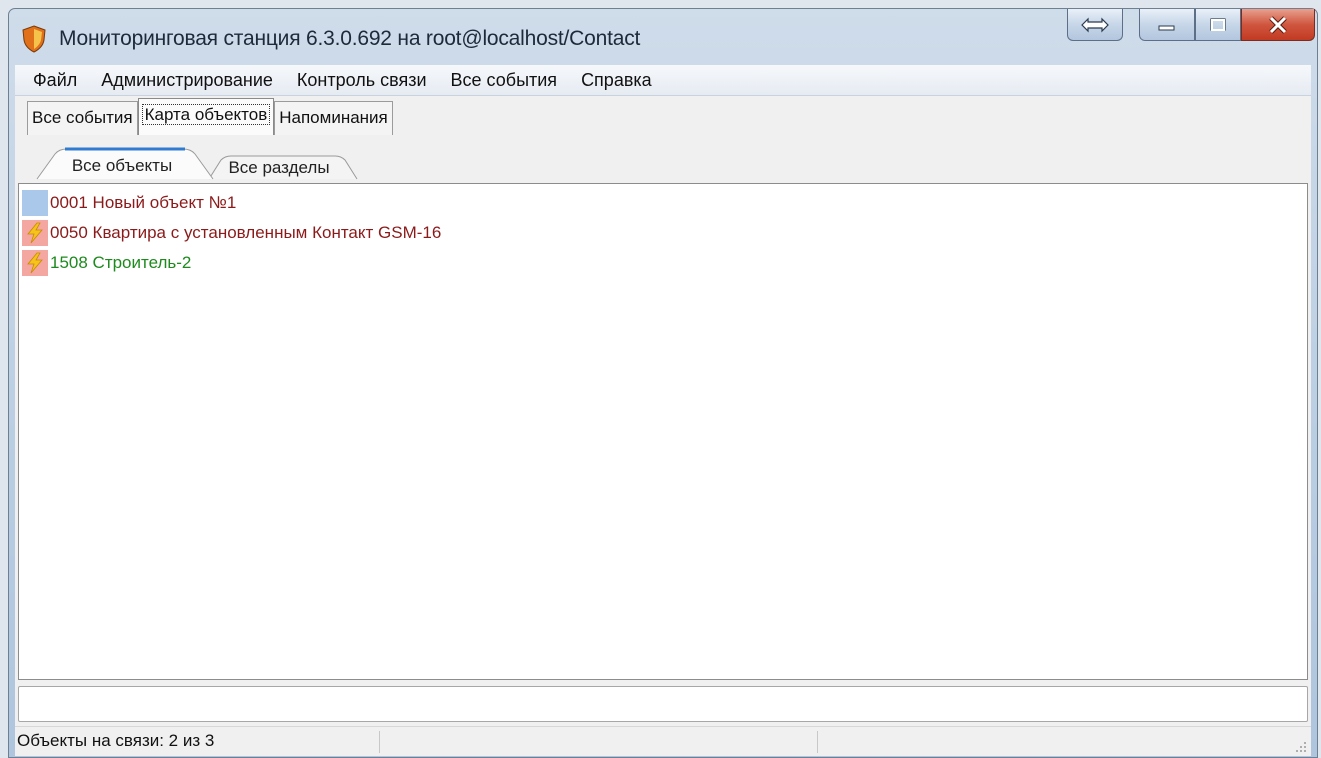  I want to click on tab-object-map: Карта объектов, so click(206, 116).